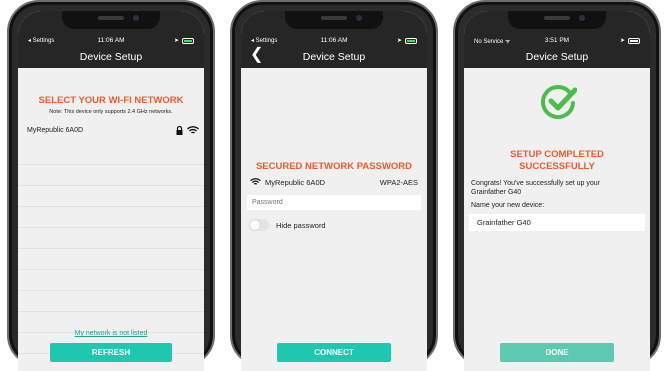 This screenshot has width=669, height=371. Describe the element at coordinates (557, 166) in the screenshot. I see `heading-line-2: SUCCESSFULLY` at that location.